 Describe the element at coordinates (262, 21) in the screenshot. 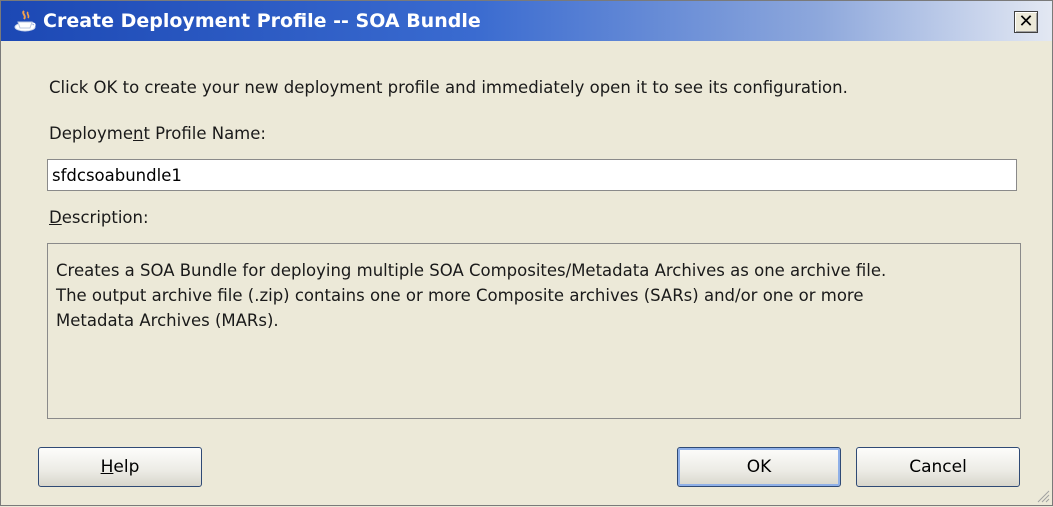

I see `window-title: Create Deployment Profile -- SOA Bundle` at that location.